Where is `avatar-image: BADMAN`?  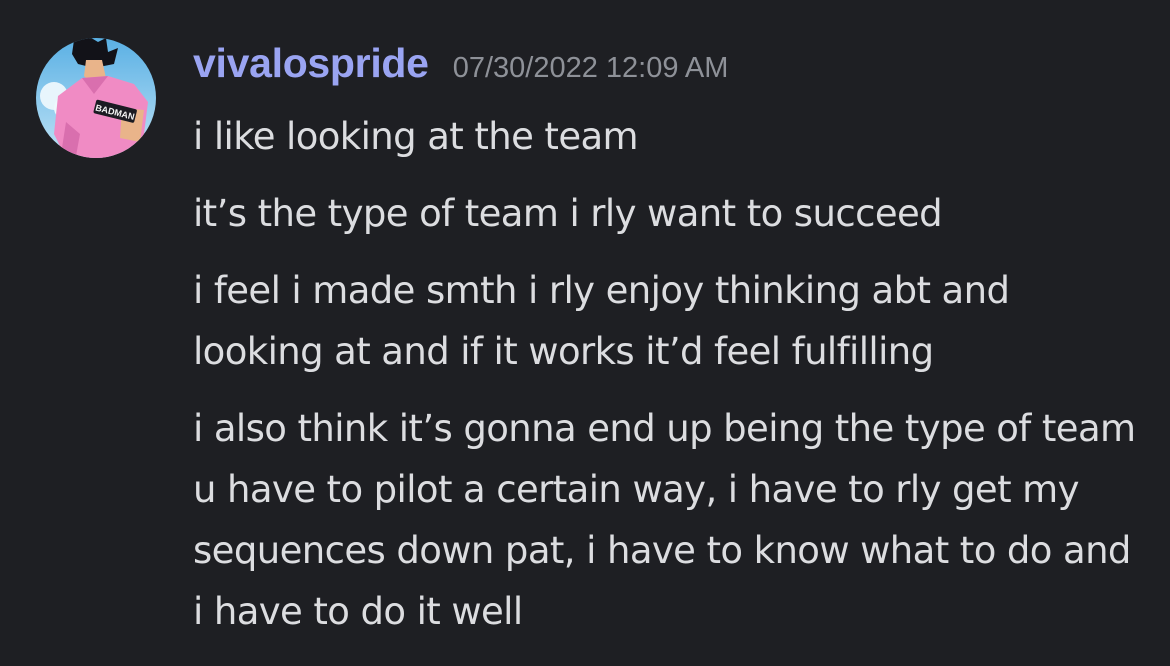 avatar-image: BADMAN is located at coordinates (96, 98).